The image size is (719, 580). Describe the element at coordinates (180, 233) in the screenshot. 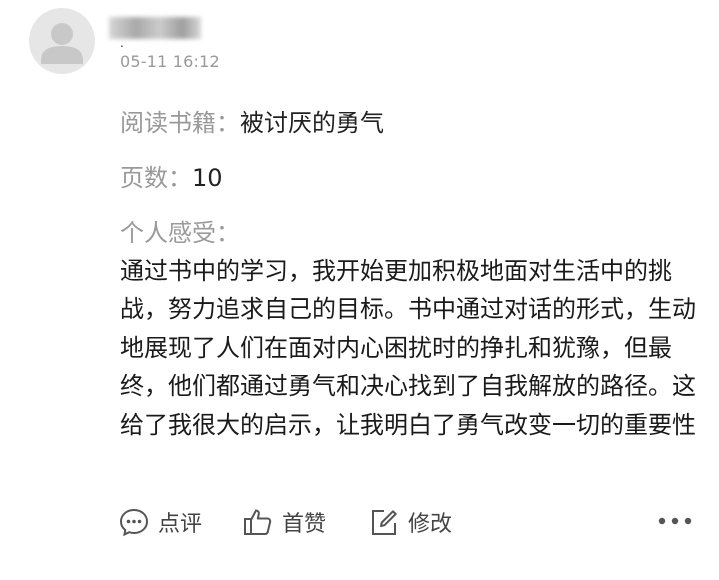

I see `feeling-label: 个人感受：` at that location.